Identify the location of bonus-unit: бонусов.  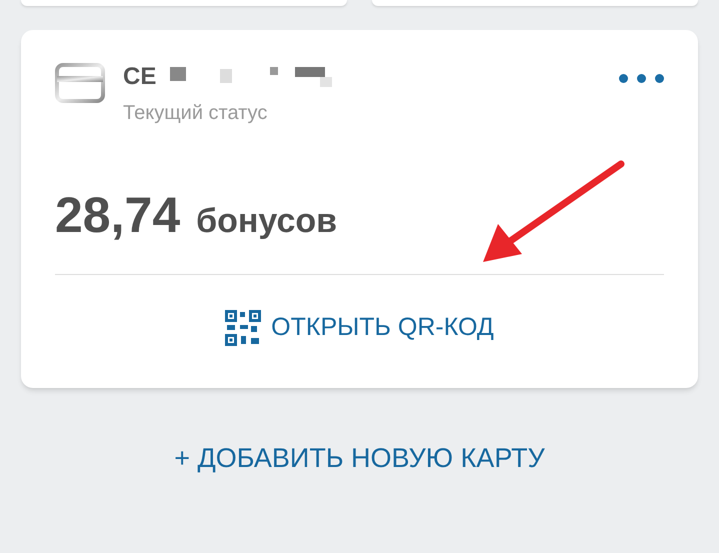
(267, 221).